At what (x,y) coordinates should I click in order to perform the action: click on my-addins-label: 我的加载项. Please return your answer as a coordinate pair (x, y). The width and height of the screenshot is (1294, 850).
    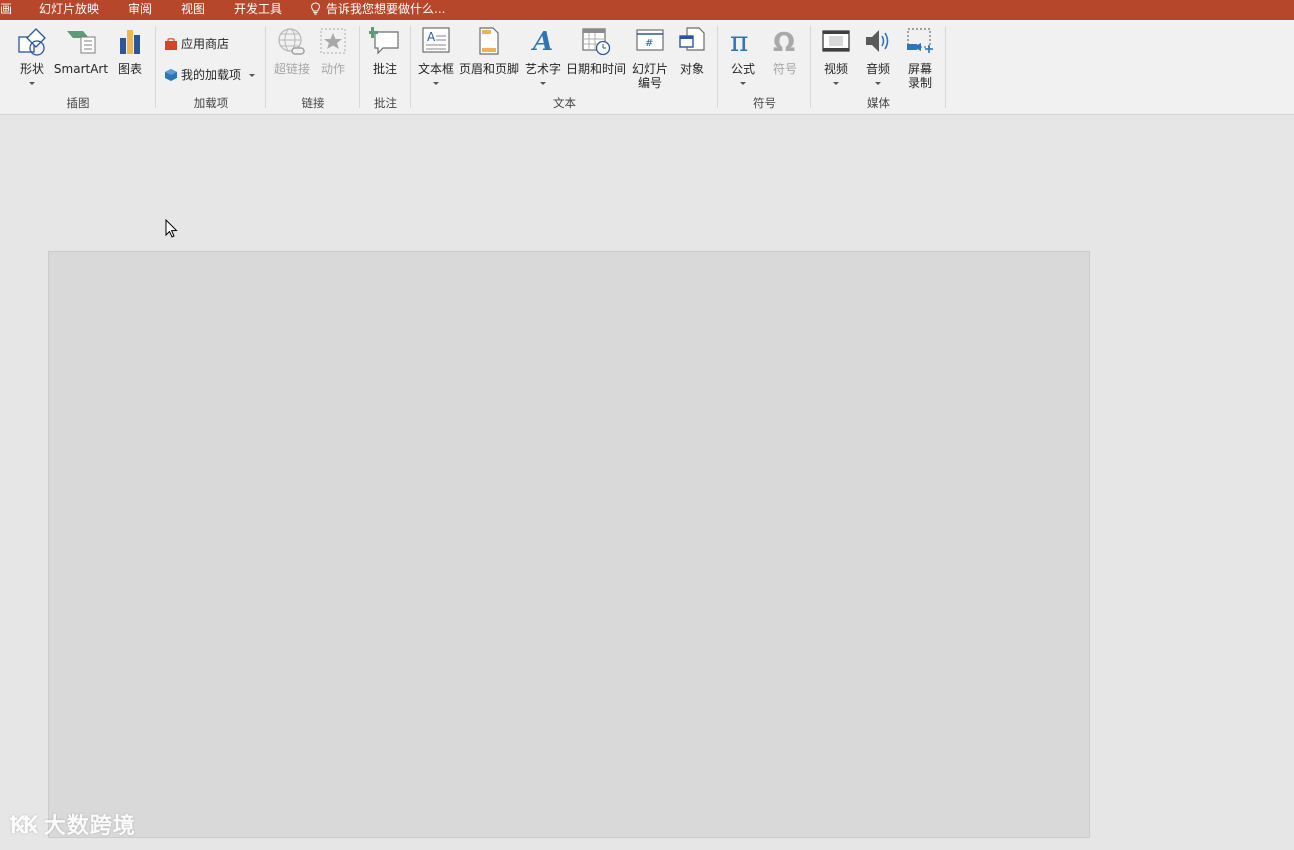
    Looking at the image, I should click on (211, 75).